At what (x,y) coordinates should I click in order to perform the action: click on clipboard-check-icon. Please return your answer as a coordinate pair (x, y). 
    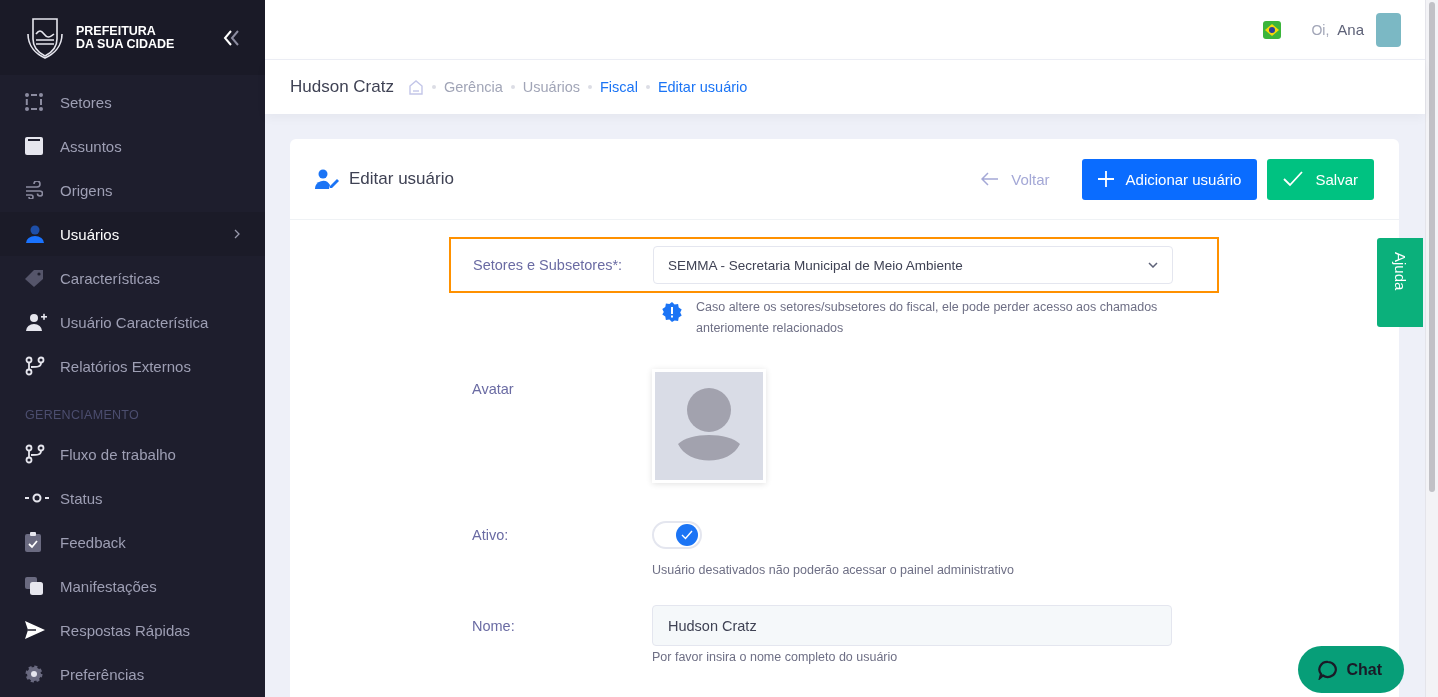
    Looking at the image, I should click on (33, 542).